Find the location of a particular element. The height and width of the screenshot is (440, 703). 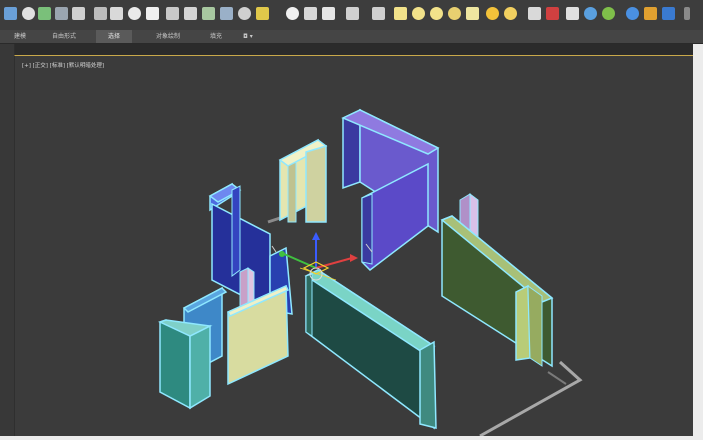

wall-green-right is located at coordinates (497, 291).